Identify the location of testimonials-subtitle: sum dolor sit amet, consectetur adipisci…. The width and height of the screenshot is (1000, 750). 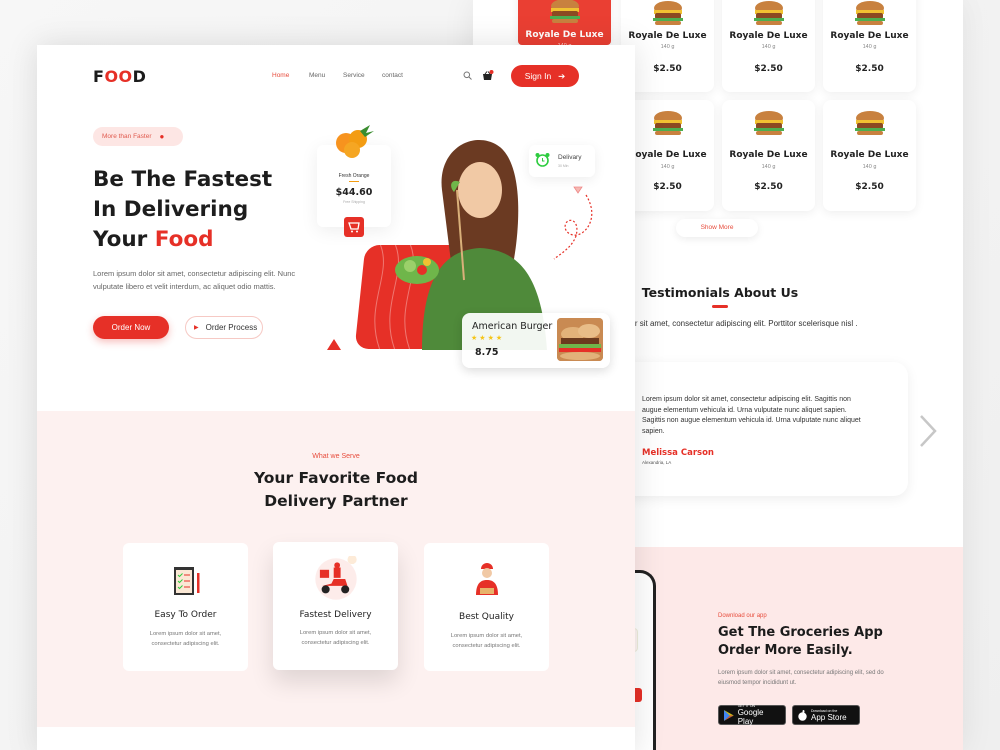
(730, 323).